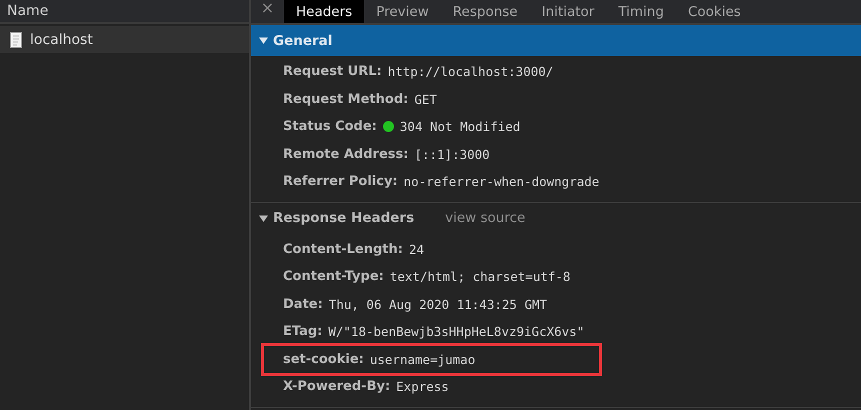  What do you see at coordinates (460, 126) in the screenshot?
I see `header-value: 304 Not Modified` at bounding box center [460, 126].